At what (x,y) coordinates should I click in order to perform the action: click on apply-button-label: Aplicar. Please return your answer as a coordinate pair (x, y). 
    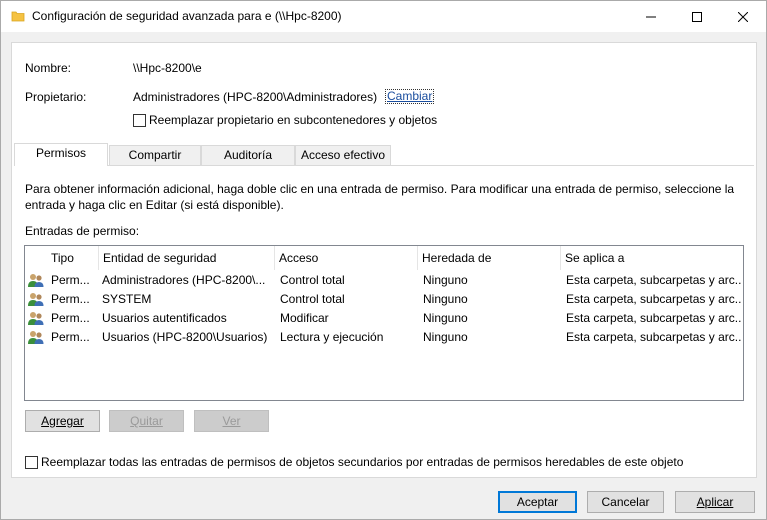
    Looking at the image, I should click on (715, 502).